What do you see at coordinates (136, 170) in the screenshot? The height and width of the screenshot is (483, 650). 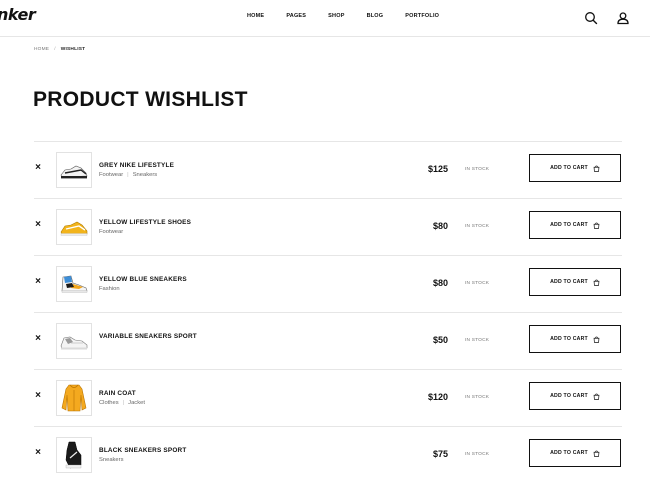 I see `product-info: GREY NIKE LIFESTYLE Footwear | Sneakers` at bounding box center [136, 170].